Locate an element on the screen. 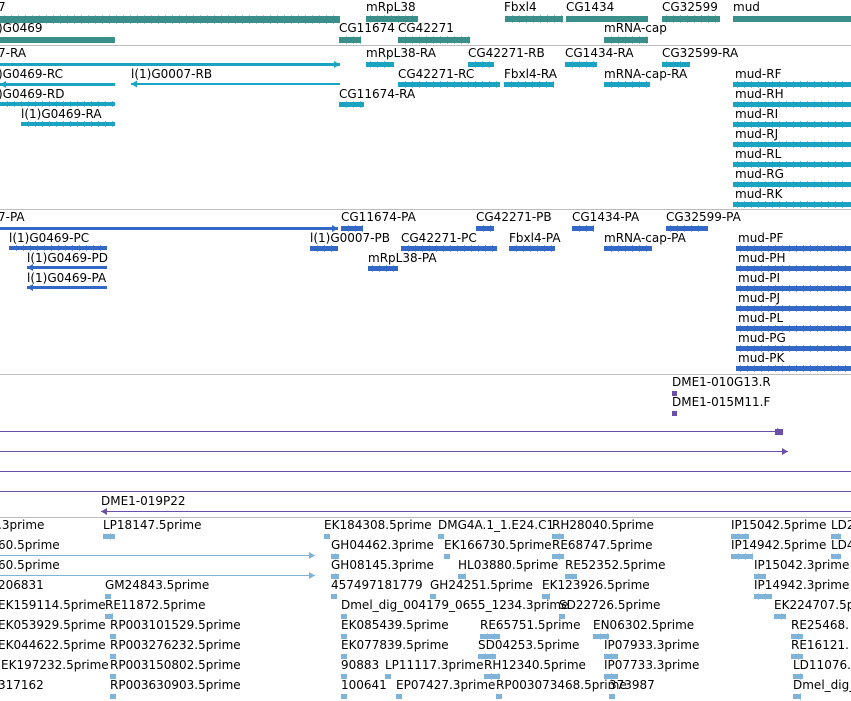 Image resolution: width=851 pixels, height=701 pixels. ests-feature-label: Dmel_dig_ is located at coordinates (822, 685).